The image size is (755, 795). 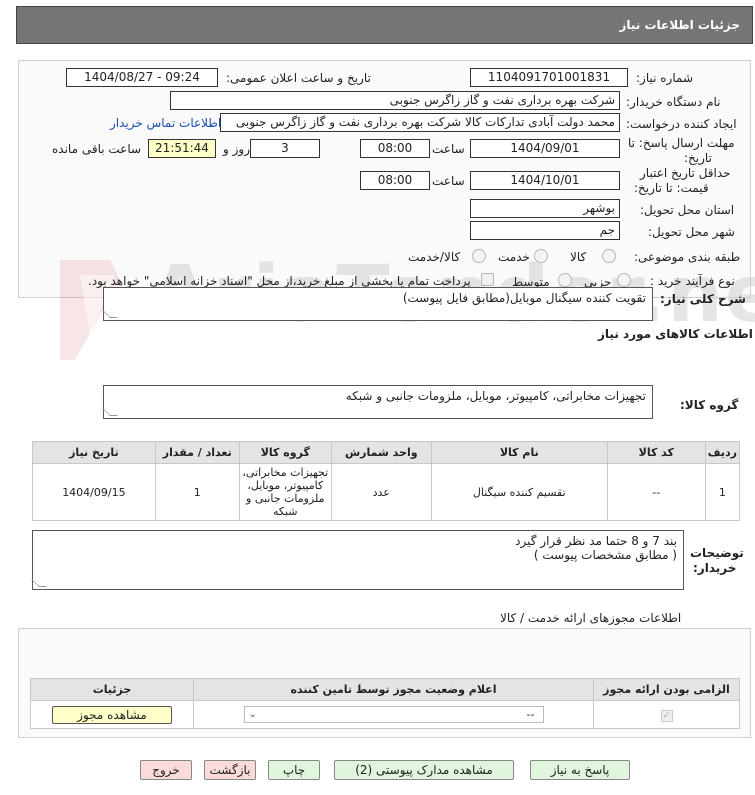 What do you see at coordinates (94, 492) in the screenshot?
I see `cell-date: 1404/09/15` at bounding box center [94, 492].